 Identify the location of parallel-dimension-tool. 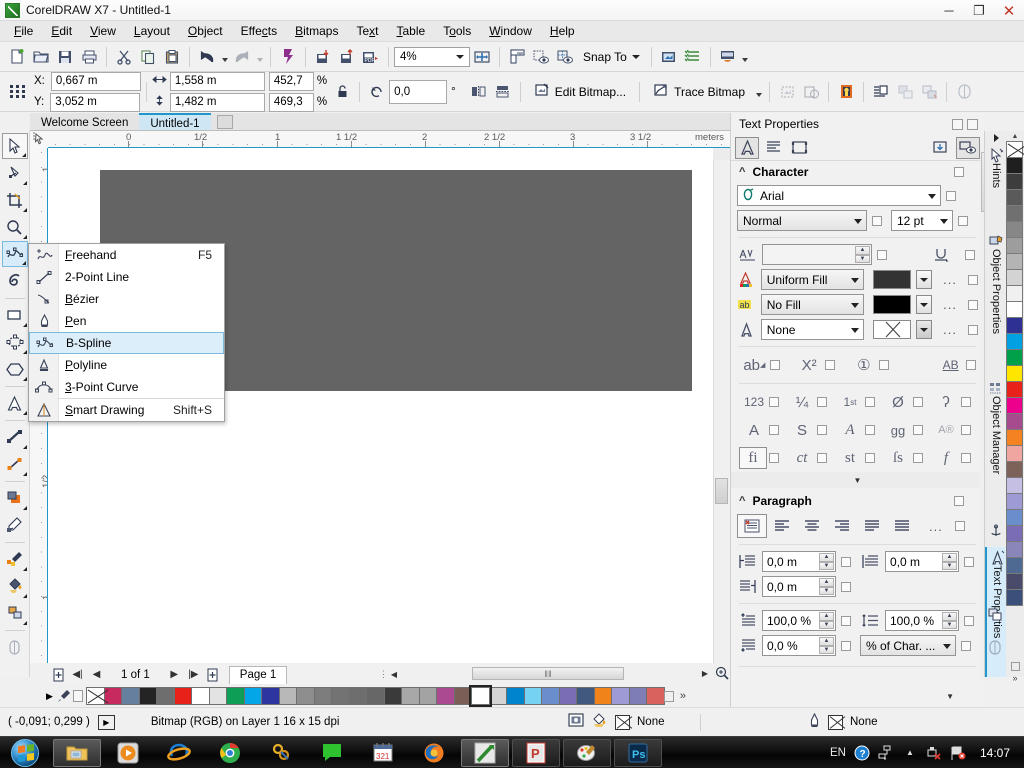
(15, 437).